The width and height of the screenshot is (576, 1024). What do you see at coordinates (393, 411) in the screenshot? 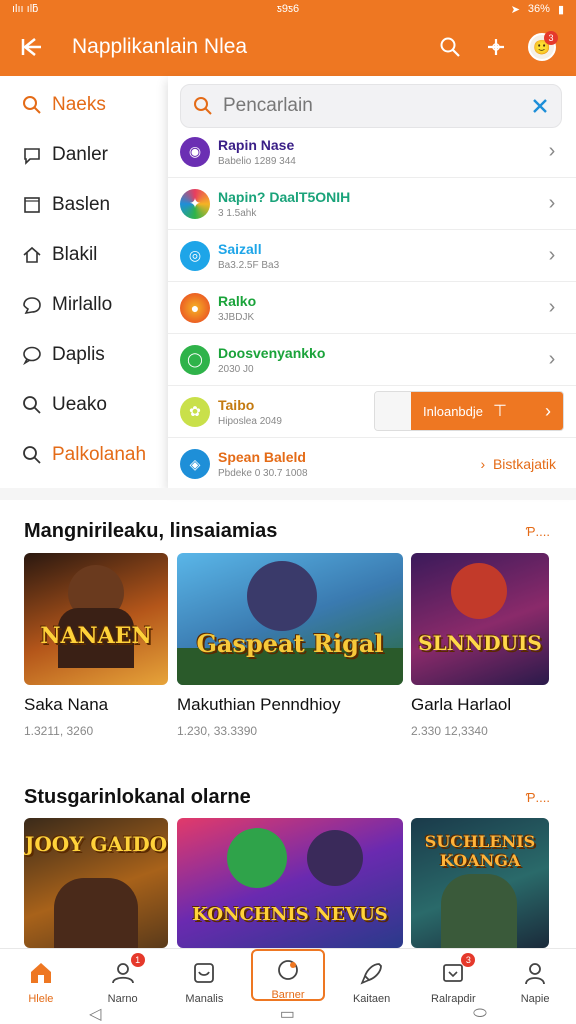
I see `install-button-spacer` at bounding box center [393, 411].